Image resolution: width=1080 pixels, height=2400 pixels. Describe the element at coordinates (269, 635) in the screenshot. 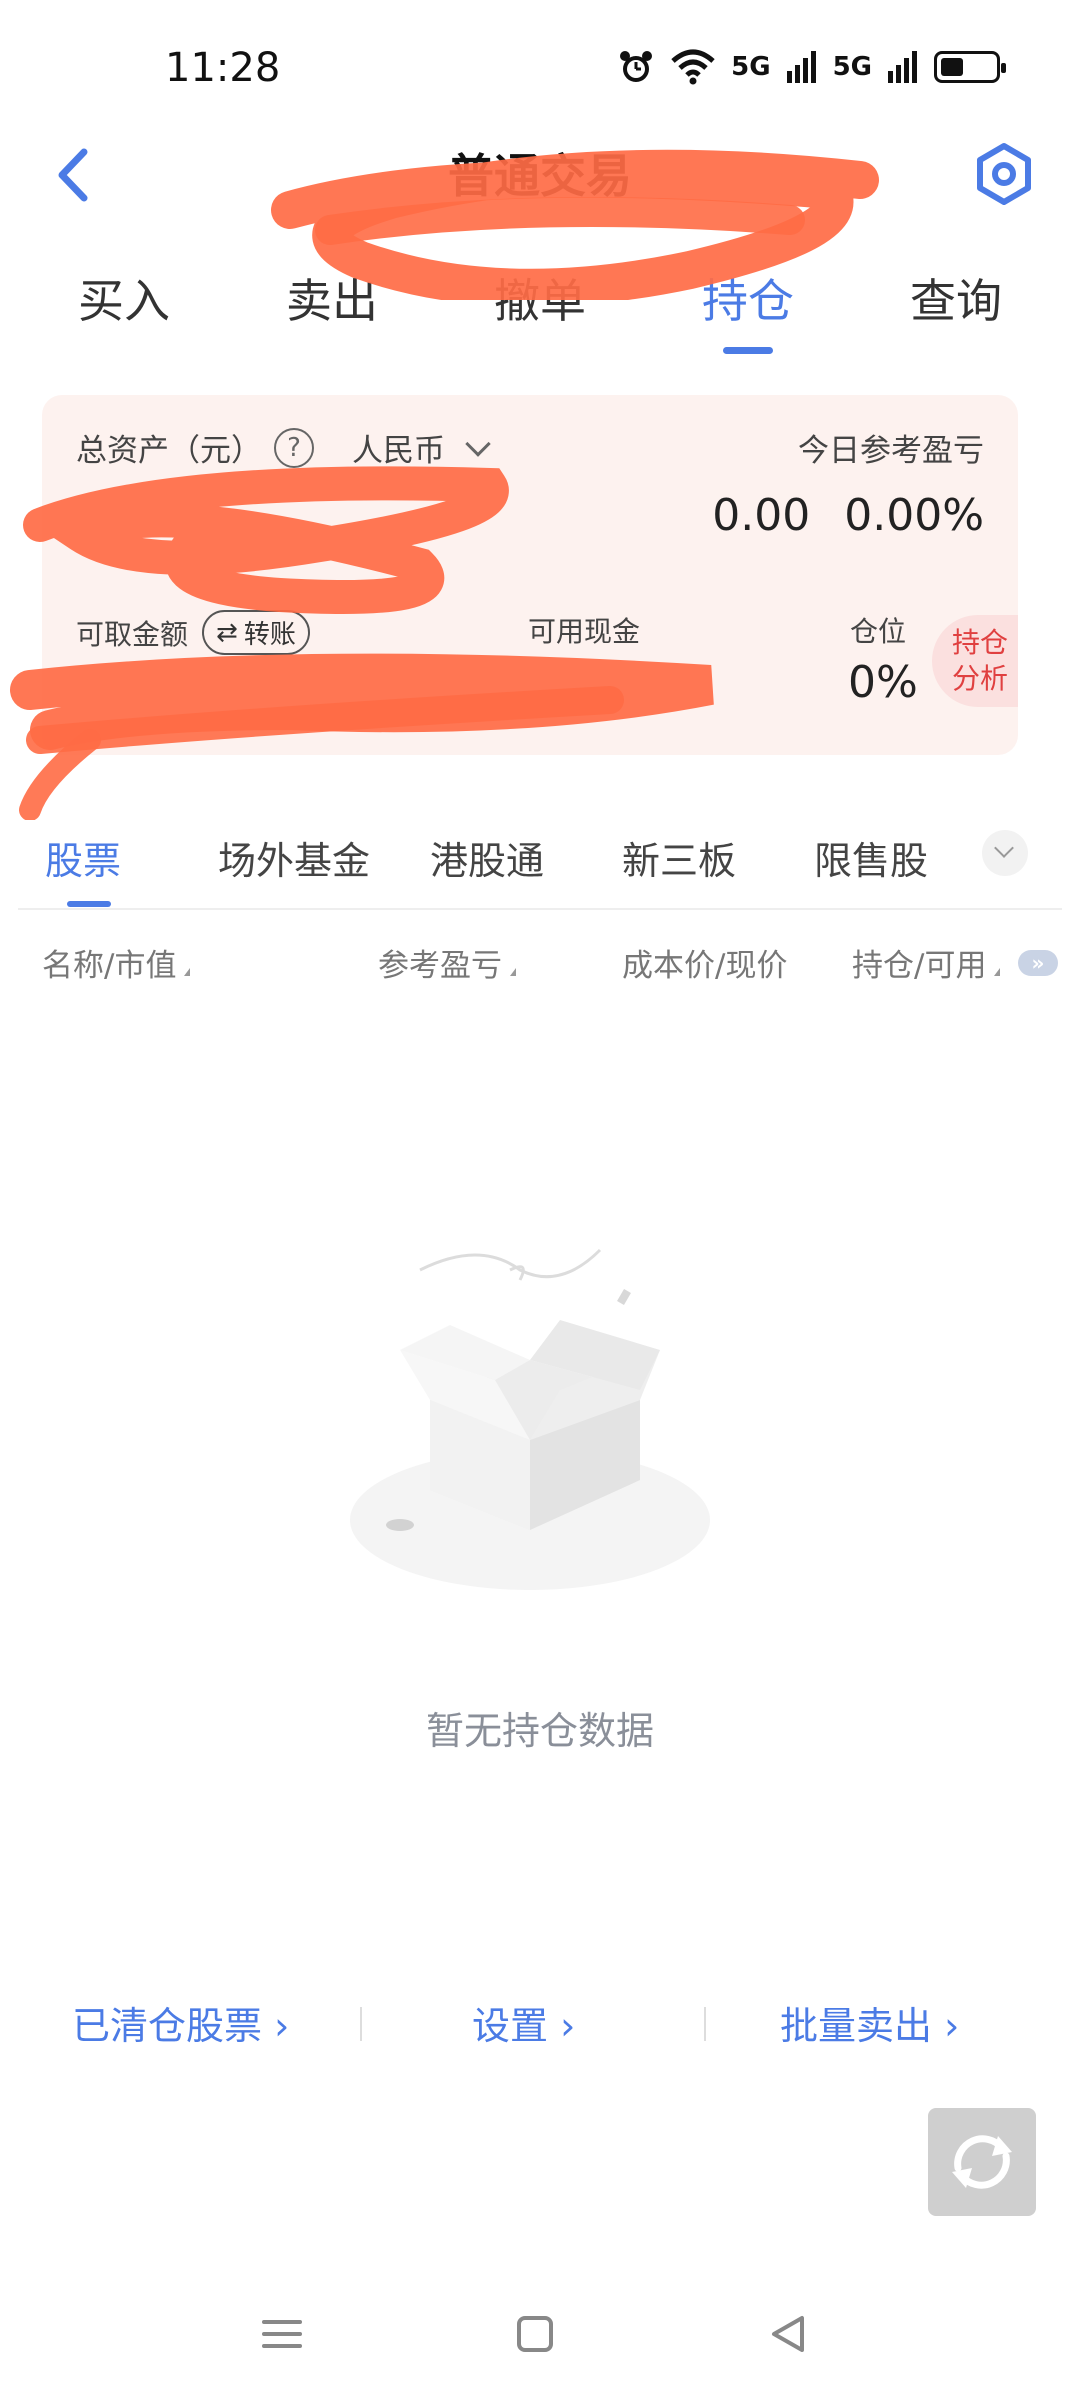

I see `transfer-label: 转账` at that location.